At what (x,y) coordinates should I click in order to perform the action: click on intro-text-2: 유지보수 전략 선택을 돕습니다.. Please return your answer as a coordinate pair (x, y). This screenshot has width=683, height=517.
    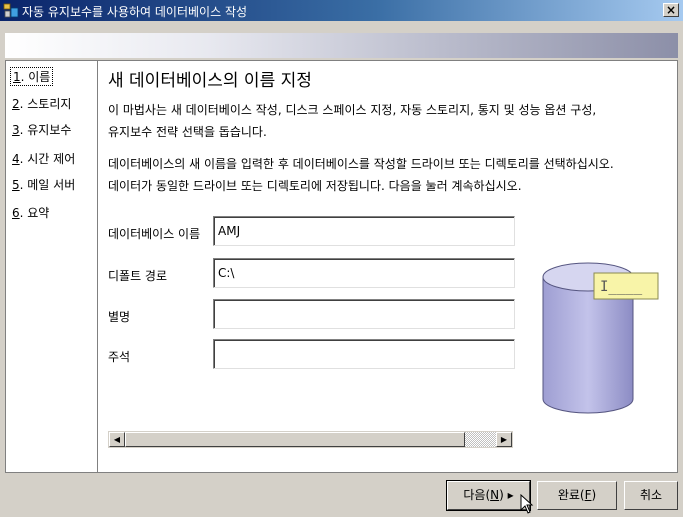
    Looking at the image, I should click on (187, 132).